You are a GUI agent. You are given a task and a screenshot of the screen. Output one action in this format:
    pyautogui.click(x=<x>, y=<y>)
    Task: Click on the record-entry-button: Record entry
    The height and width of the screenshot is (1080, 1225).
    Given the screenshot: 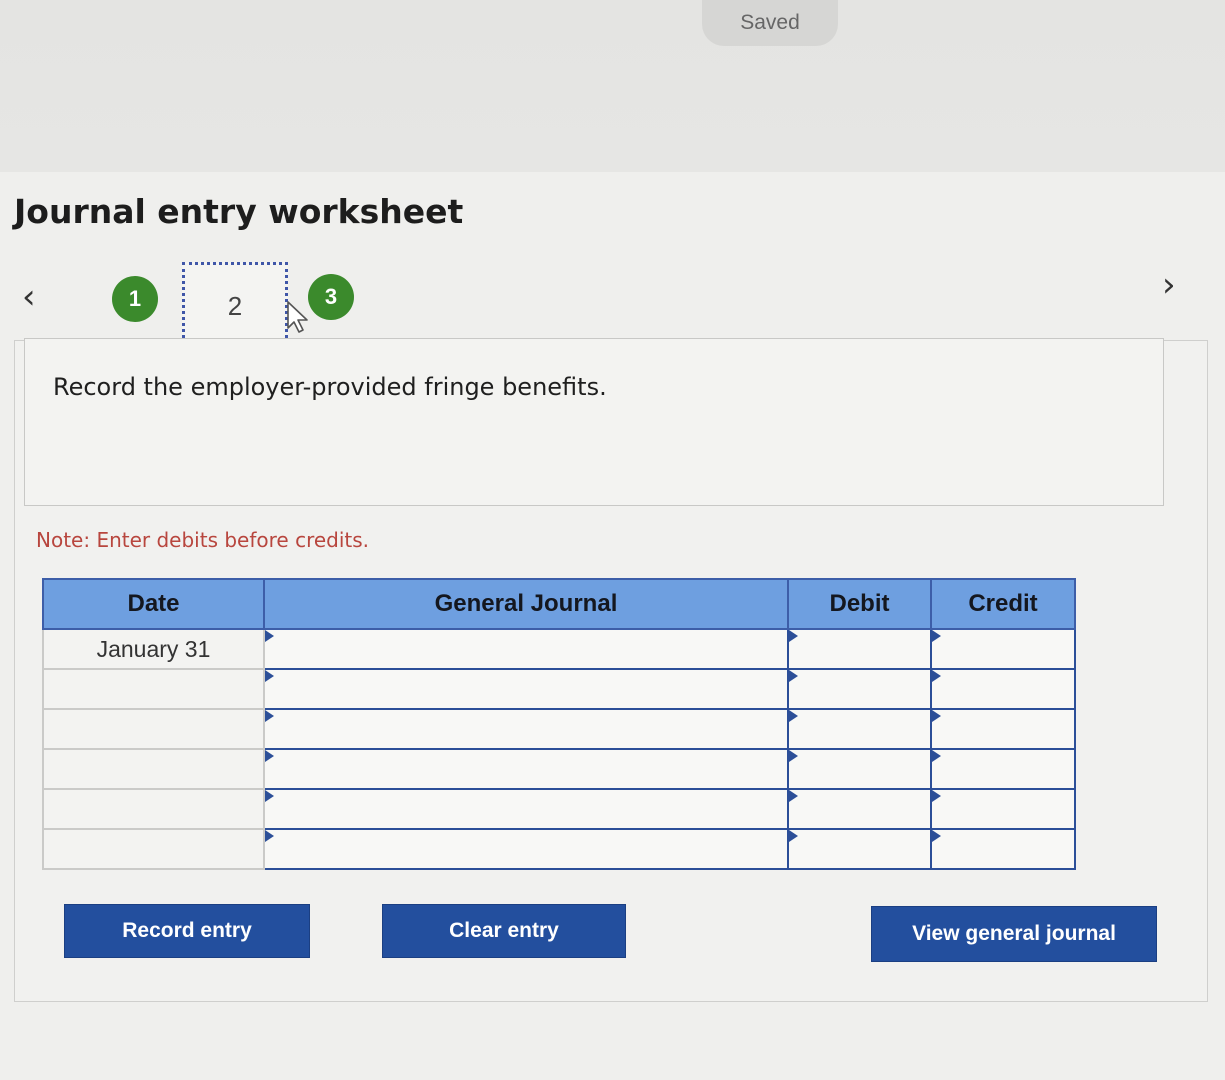 What is the action you would take?
    pyautogui.click(x=187, y=931)
    